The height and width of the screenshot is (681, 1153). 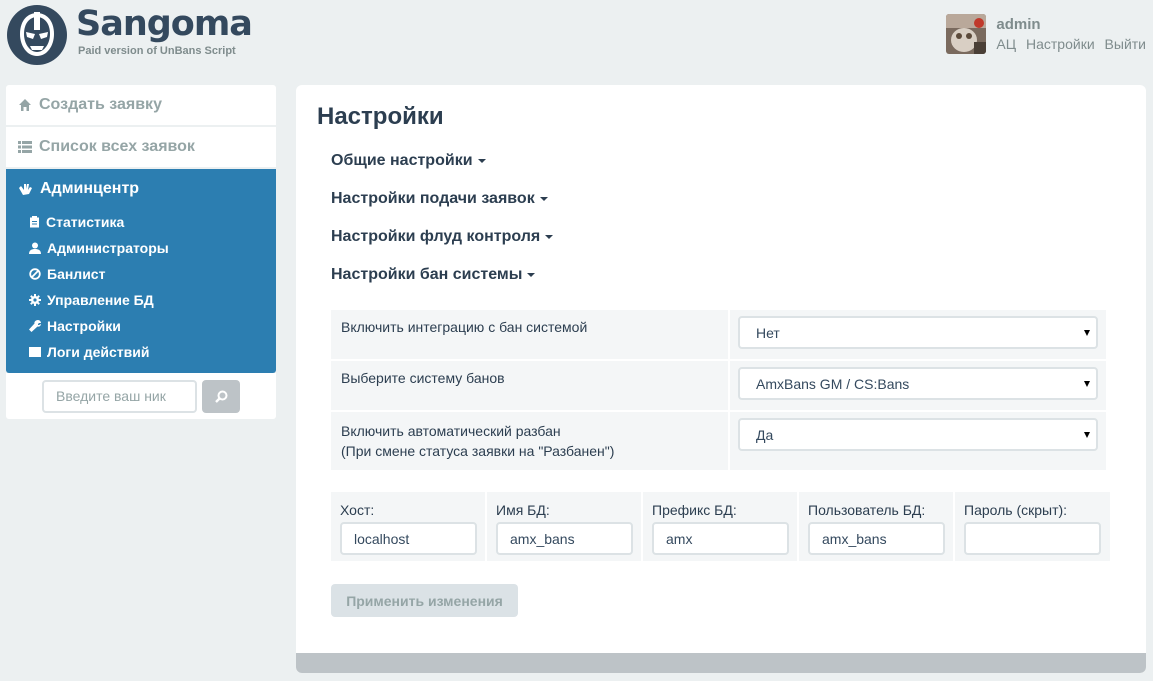 What do you see at coordinates (876, 538) in the screenshot?
I see `db-user-input` at bounding box center [876, 538].